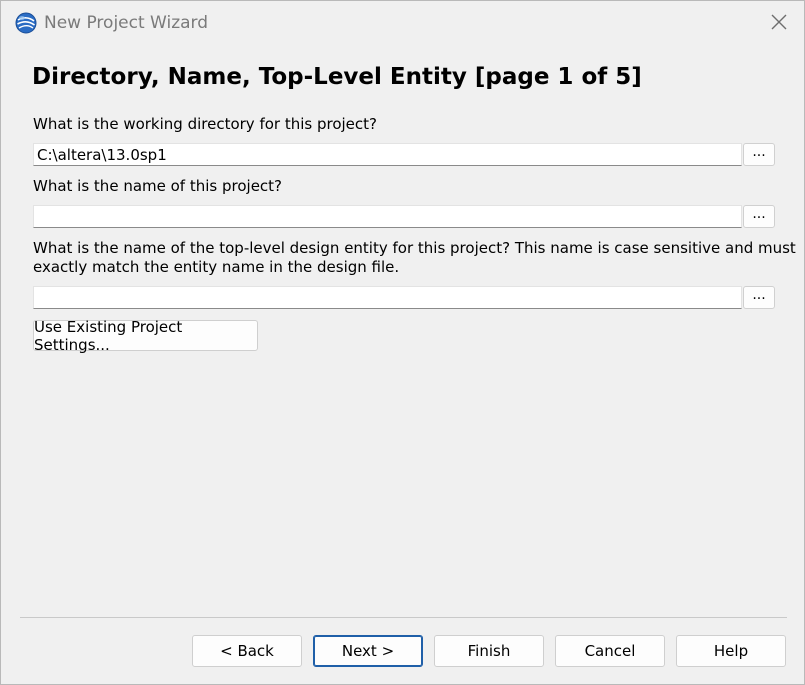 The width and height of the screenshot is (805, 685). What do you see at coordinates (402, 24) in the screenshot?
I see `title-bar: New Project Wizard` at bounding box center [402, 24].